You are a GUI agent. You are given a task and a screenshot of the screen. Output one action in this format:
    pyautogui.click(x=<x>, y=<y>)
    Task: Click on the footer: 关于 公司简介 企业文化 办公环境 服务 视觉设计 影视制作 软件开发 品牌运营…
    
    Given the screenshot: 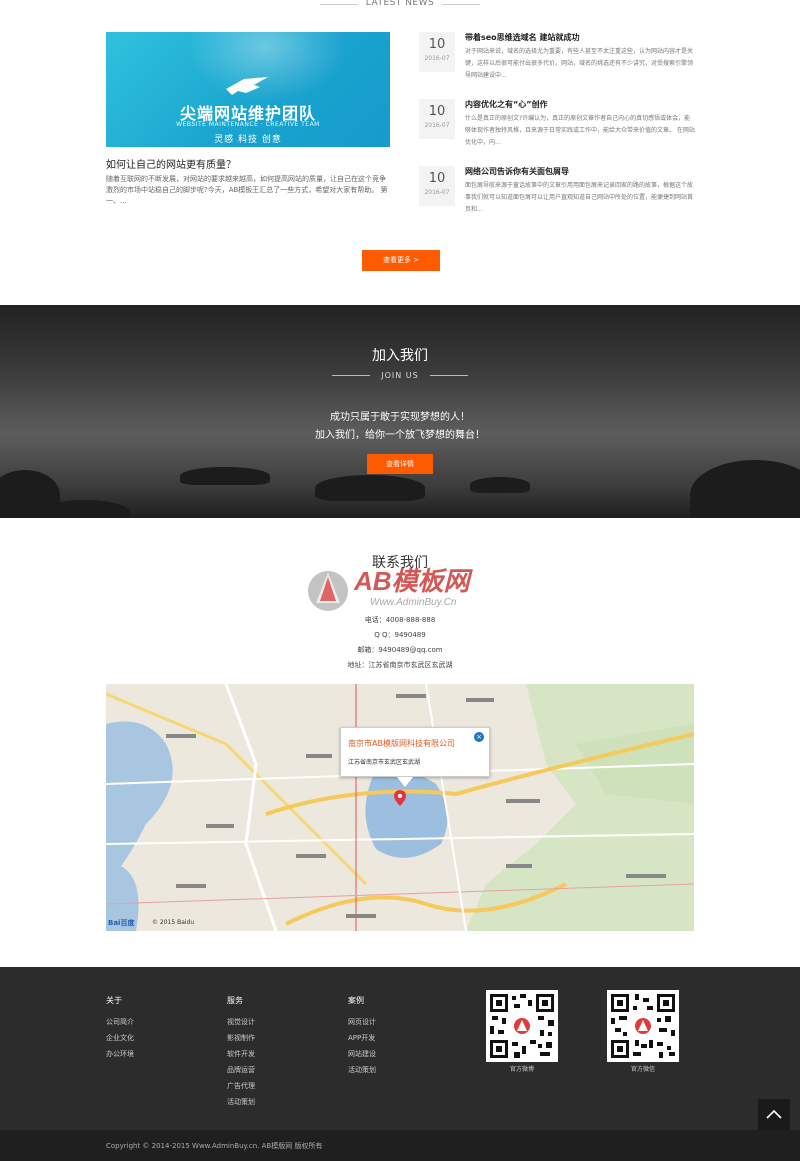 What is the action you would take?
    pyautogui.click(x=400, y=1048)
    